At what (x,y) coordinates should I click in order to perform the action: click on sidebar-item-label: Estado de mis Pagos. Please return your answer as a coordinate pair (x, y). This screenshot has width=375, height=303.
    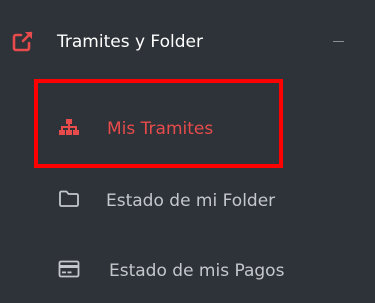
    Looking at the image, I should click on (197, 271).